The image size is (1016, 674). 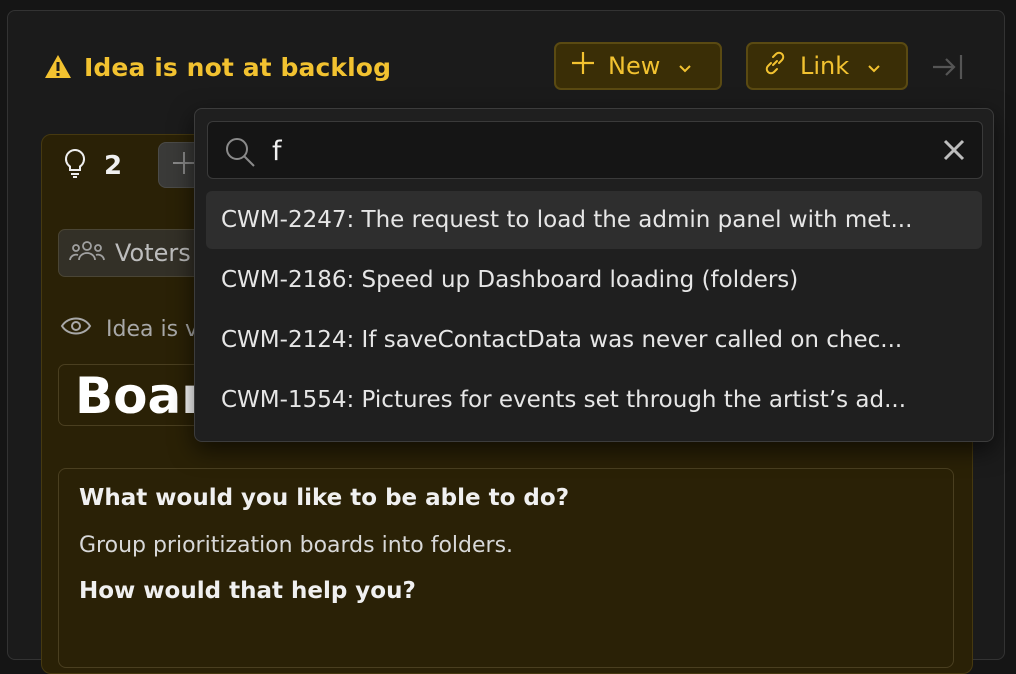 I want to click on visibility-text: Idea is v, so click(x=152, y=329).